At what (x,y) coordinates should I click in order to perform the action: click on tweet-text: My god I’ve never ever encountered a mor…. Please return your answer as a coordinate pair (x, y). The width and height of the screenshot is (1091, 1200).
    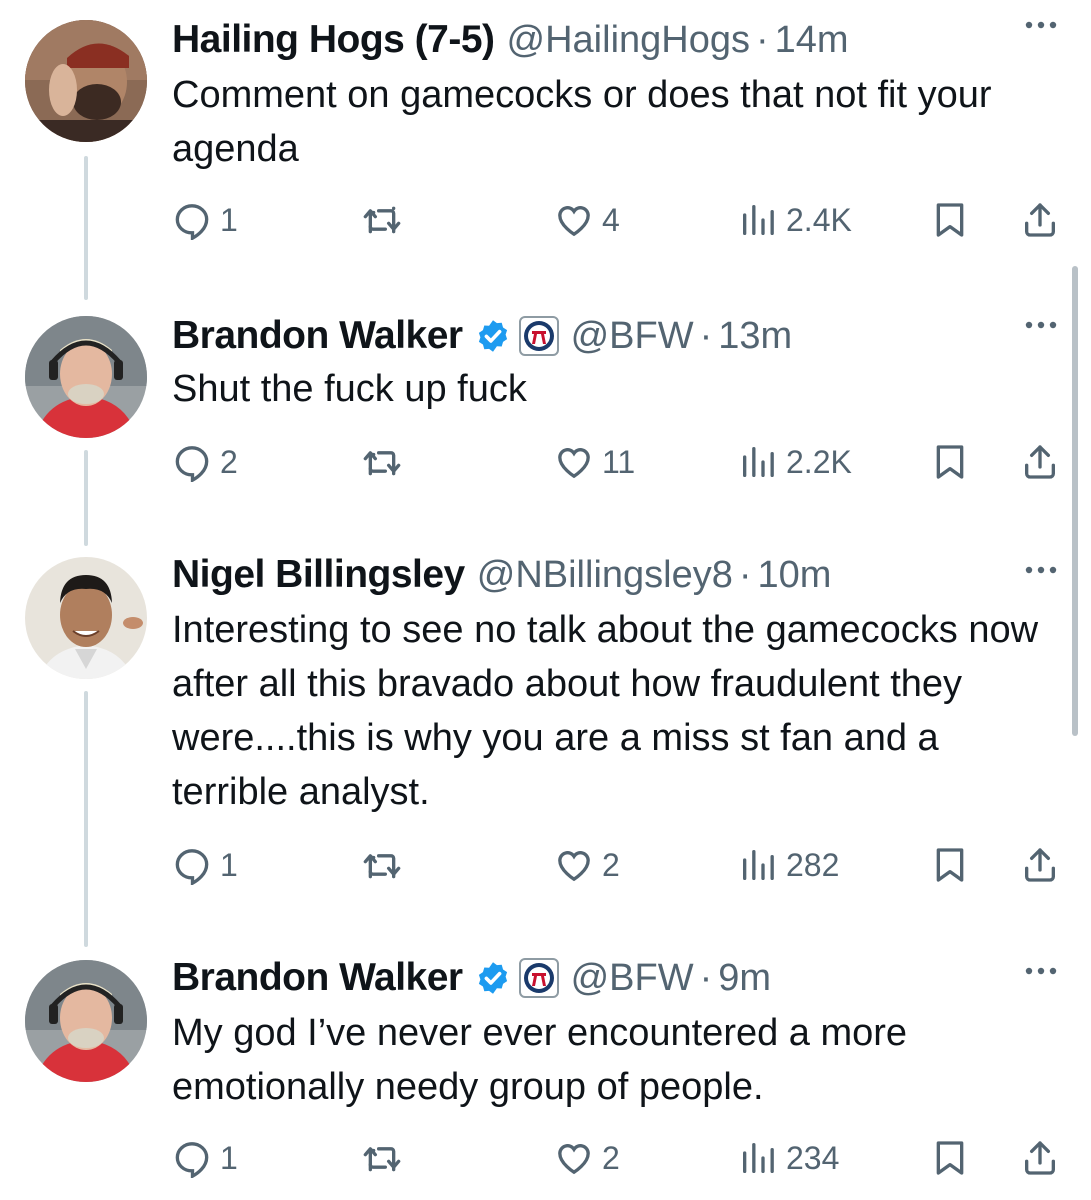
    Looking at the image, I should click on (540, 1060).